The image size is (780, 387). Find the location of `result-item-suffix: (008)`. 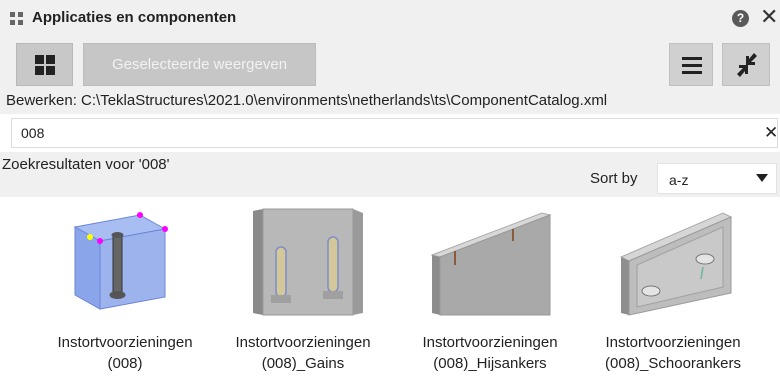

result-item-suffix: (008) is located at coordinates (125, 363).